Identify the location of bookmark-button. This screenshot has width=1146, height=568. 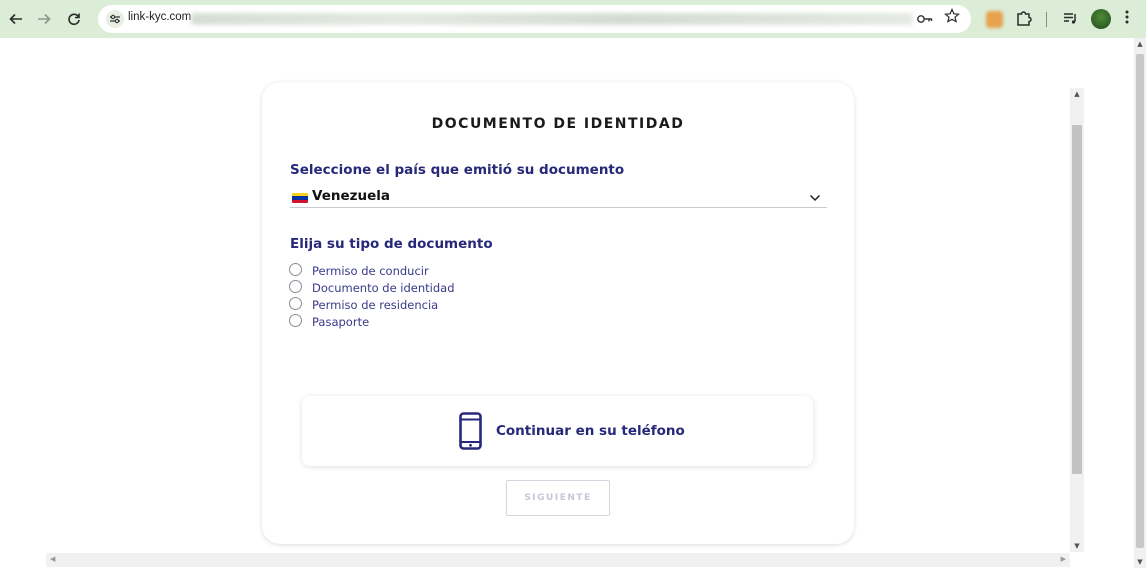
(952, 18).